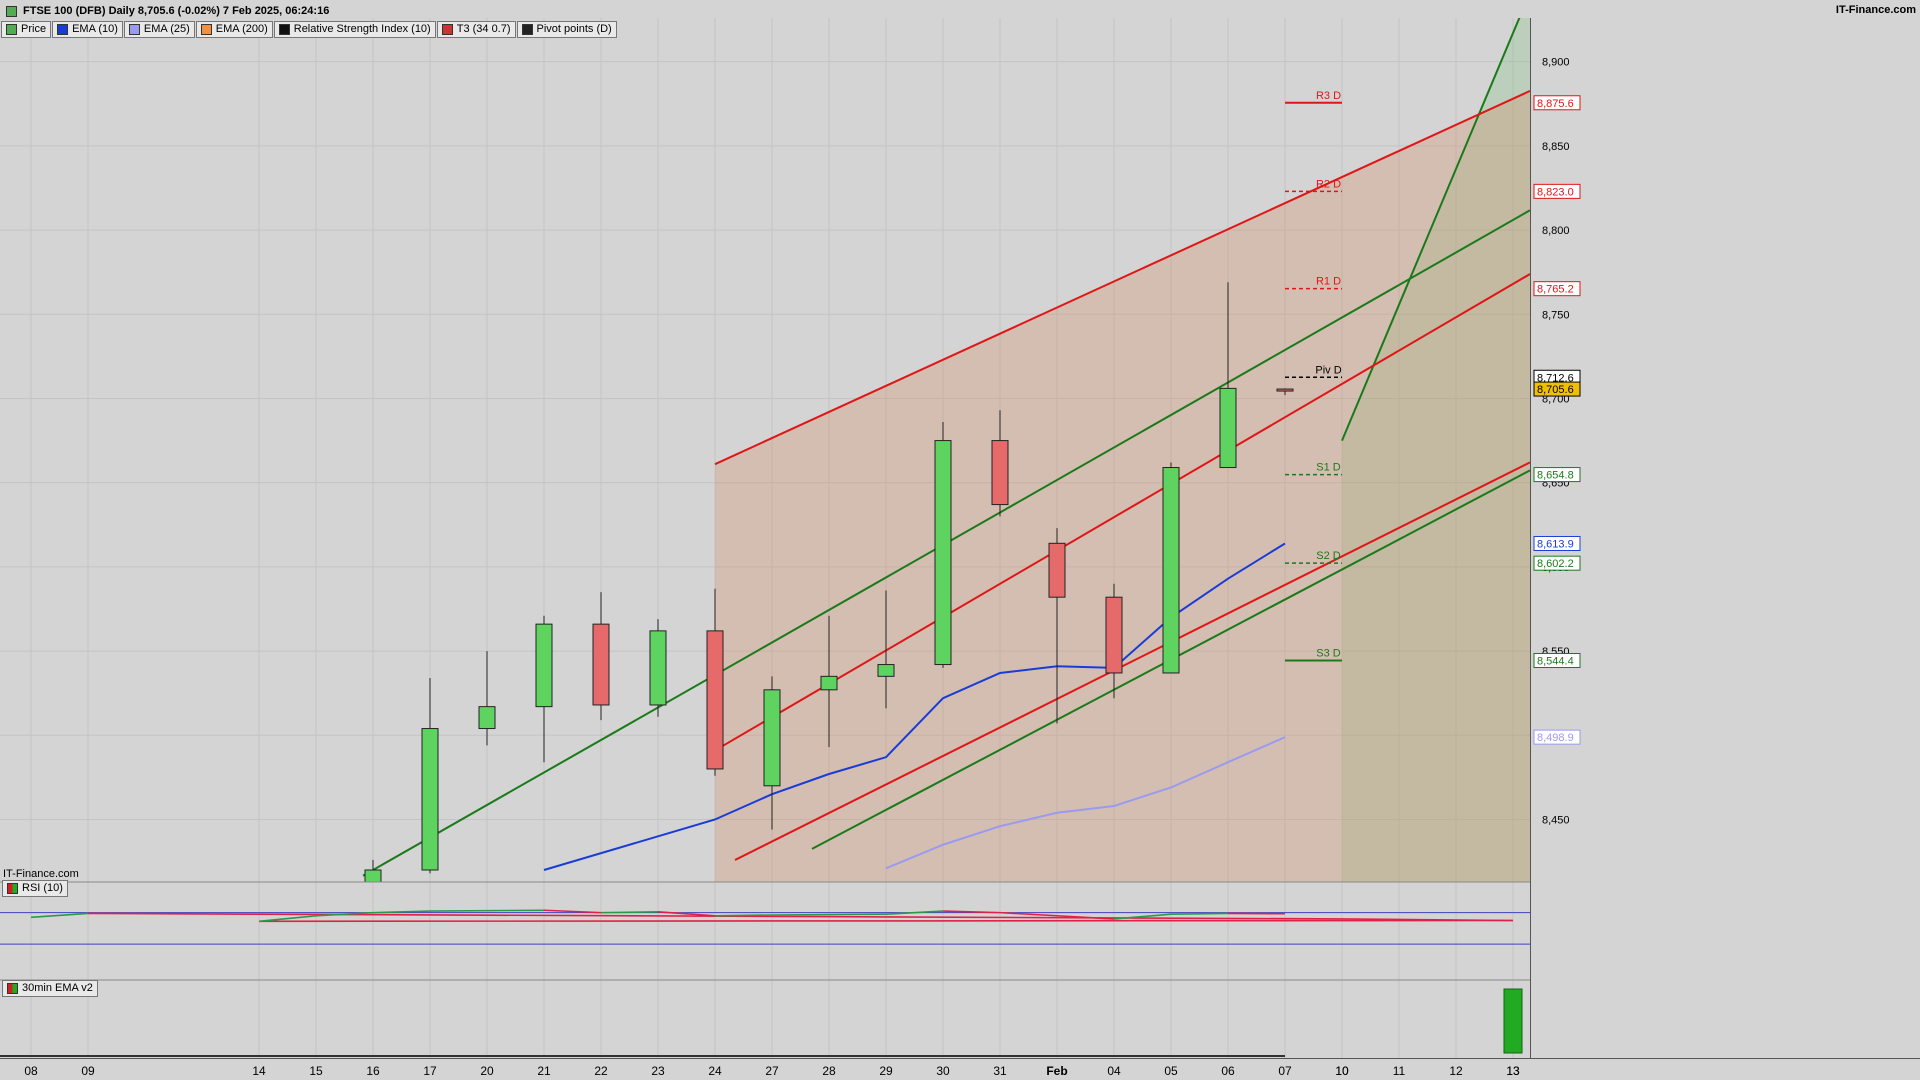  I want to click on legend-item: EMA (200), so click(234, 29).